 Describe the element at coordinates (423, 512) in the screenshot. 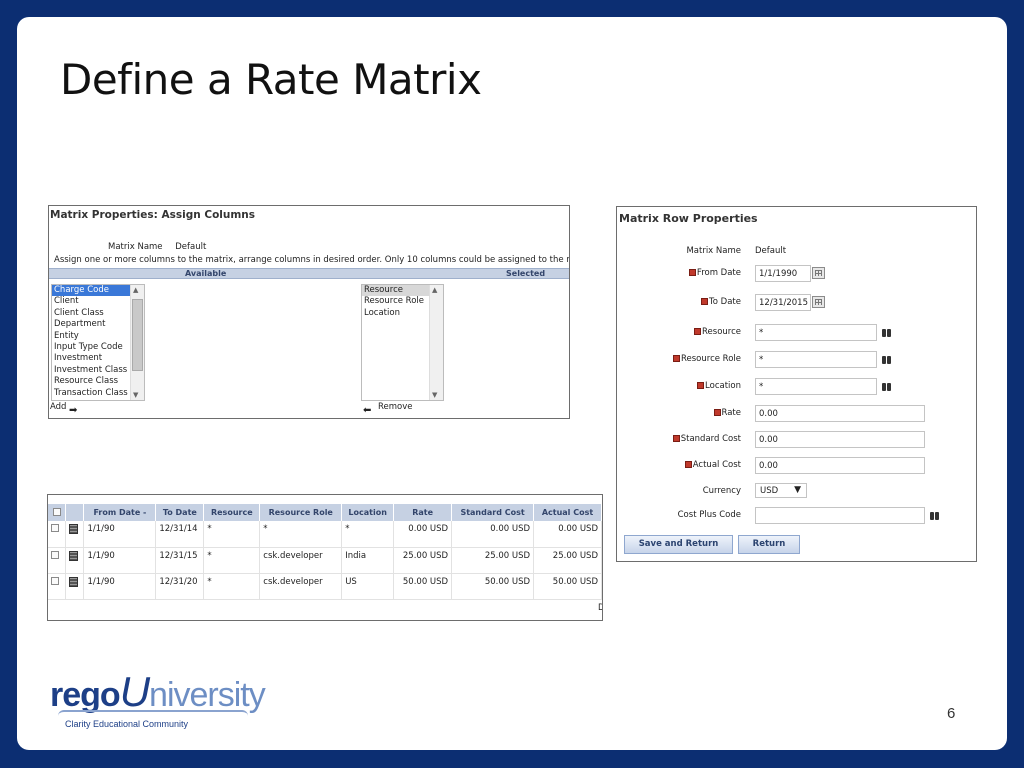

I see `column-header: Rate` at that location.